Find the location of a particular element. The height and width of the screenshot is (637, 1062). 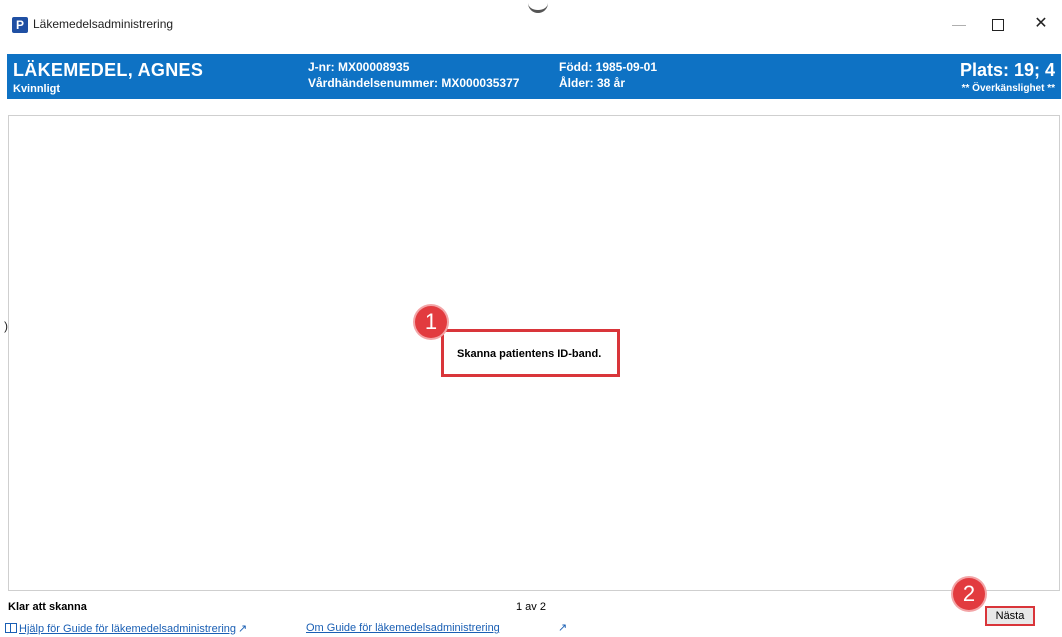

journal-number: J-nr: MX00008935 is located at coordinates (359, 67).